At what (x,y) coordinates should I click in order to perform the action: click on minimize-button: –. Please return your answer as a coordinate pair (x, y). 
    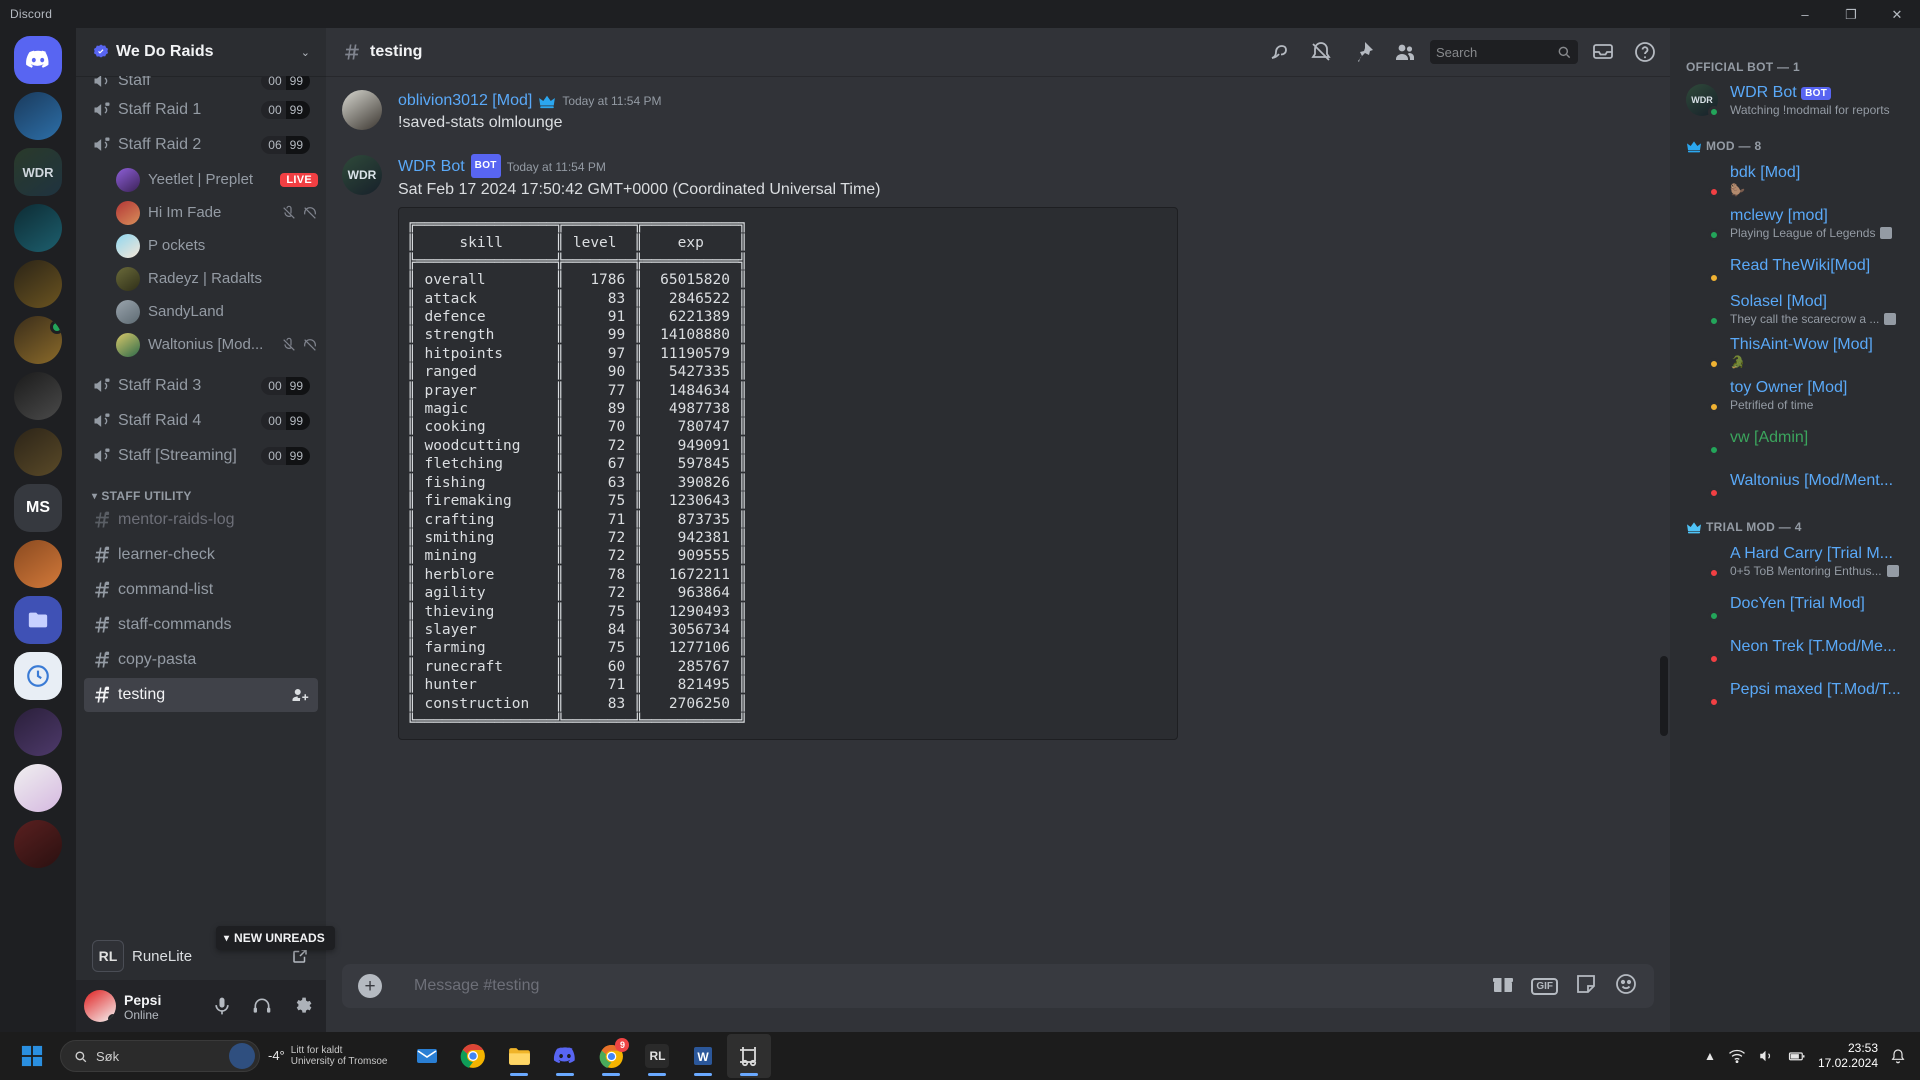
    Looking at the image, I should click on (1805, 14).